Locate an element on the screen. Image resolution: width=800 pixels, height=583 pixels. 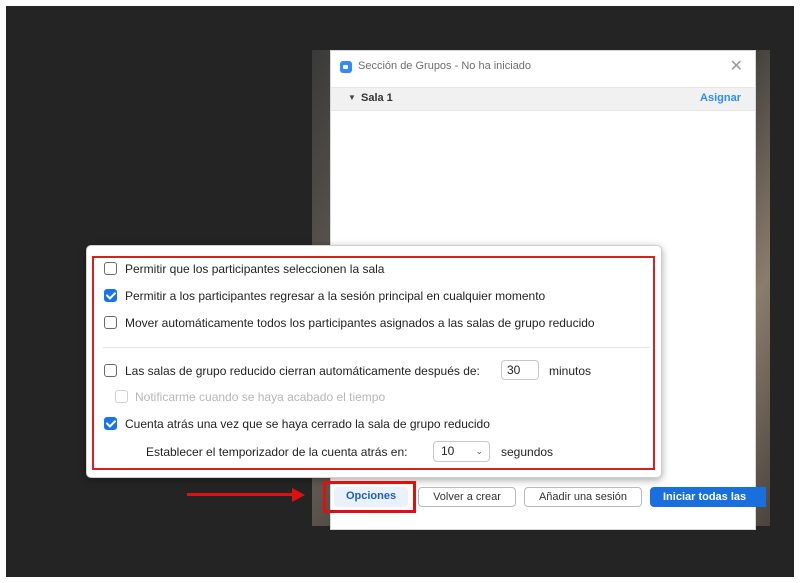
seconds-unit-label: segundos is located at coordinates (527, 452).